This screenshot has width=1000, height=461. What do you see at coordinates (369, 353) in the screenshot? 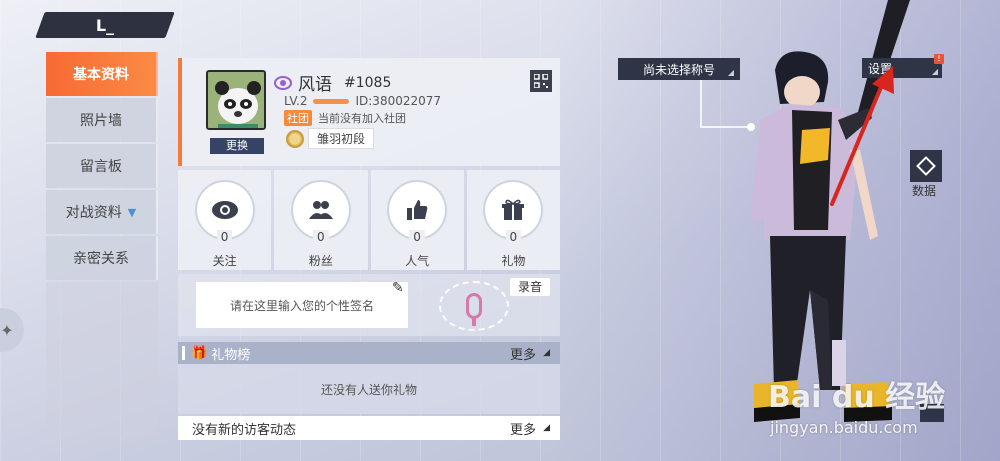
I see `gift-board-header: 🎁 礼物榜 更多 ◢` at bounding box center [369, 353].